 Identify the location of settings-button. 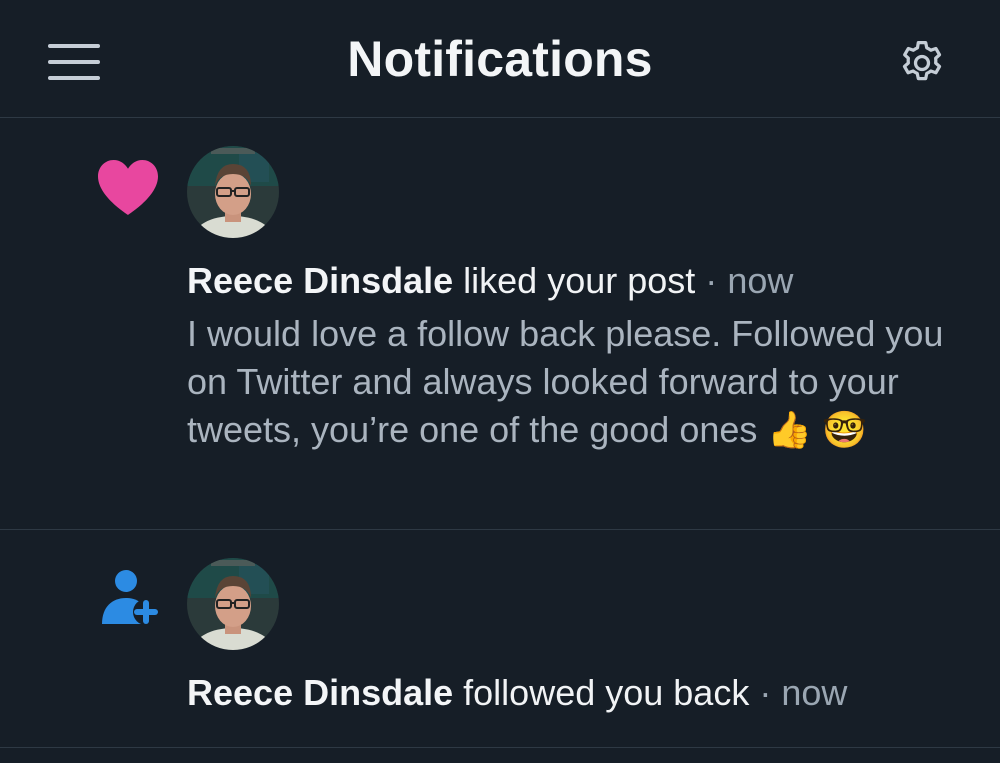
(922, 63).